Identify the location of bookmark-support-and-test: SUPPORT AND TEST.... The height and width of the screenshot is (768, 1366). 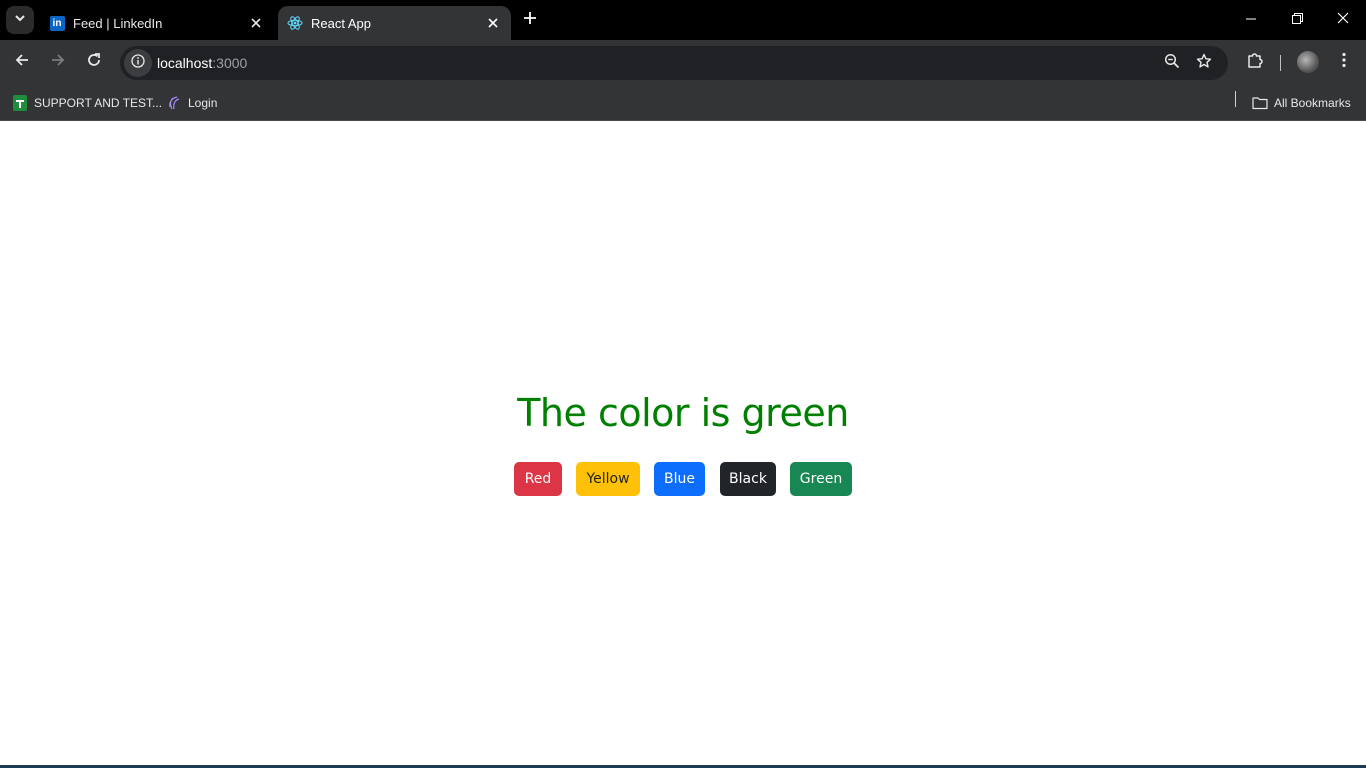
(87, 103).